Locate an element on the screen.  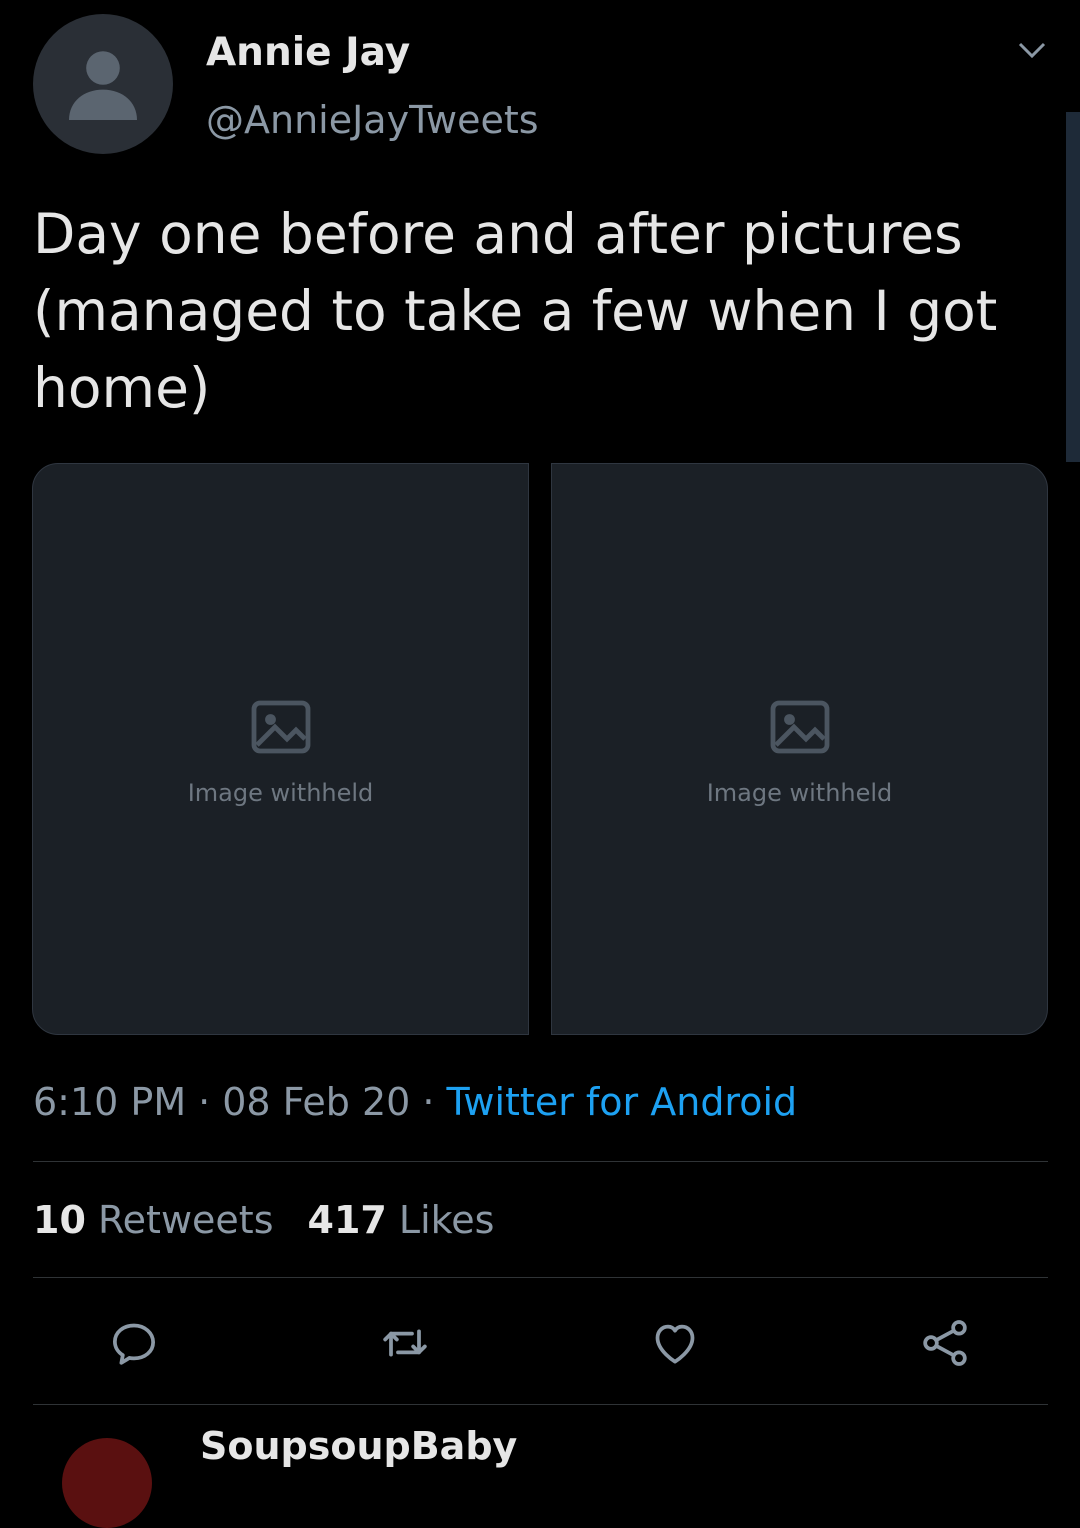
retweet-icon is located at coordinates (405, 1343).